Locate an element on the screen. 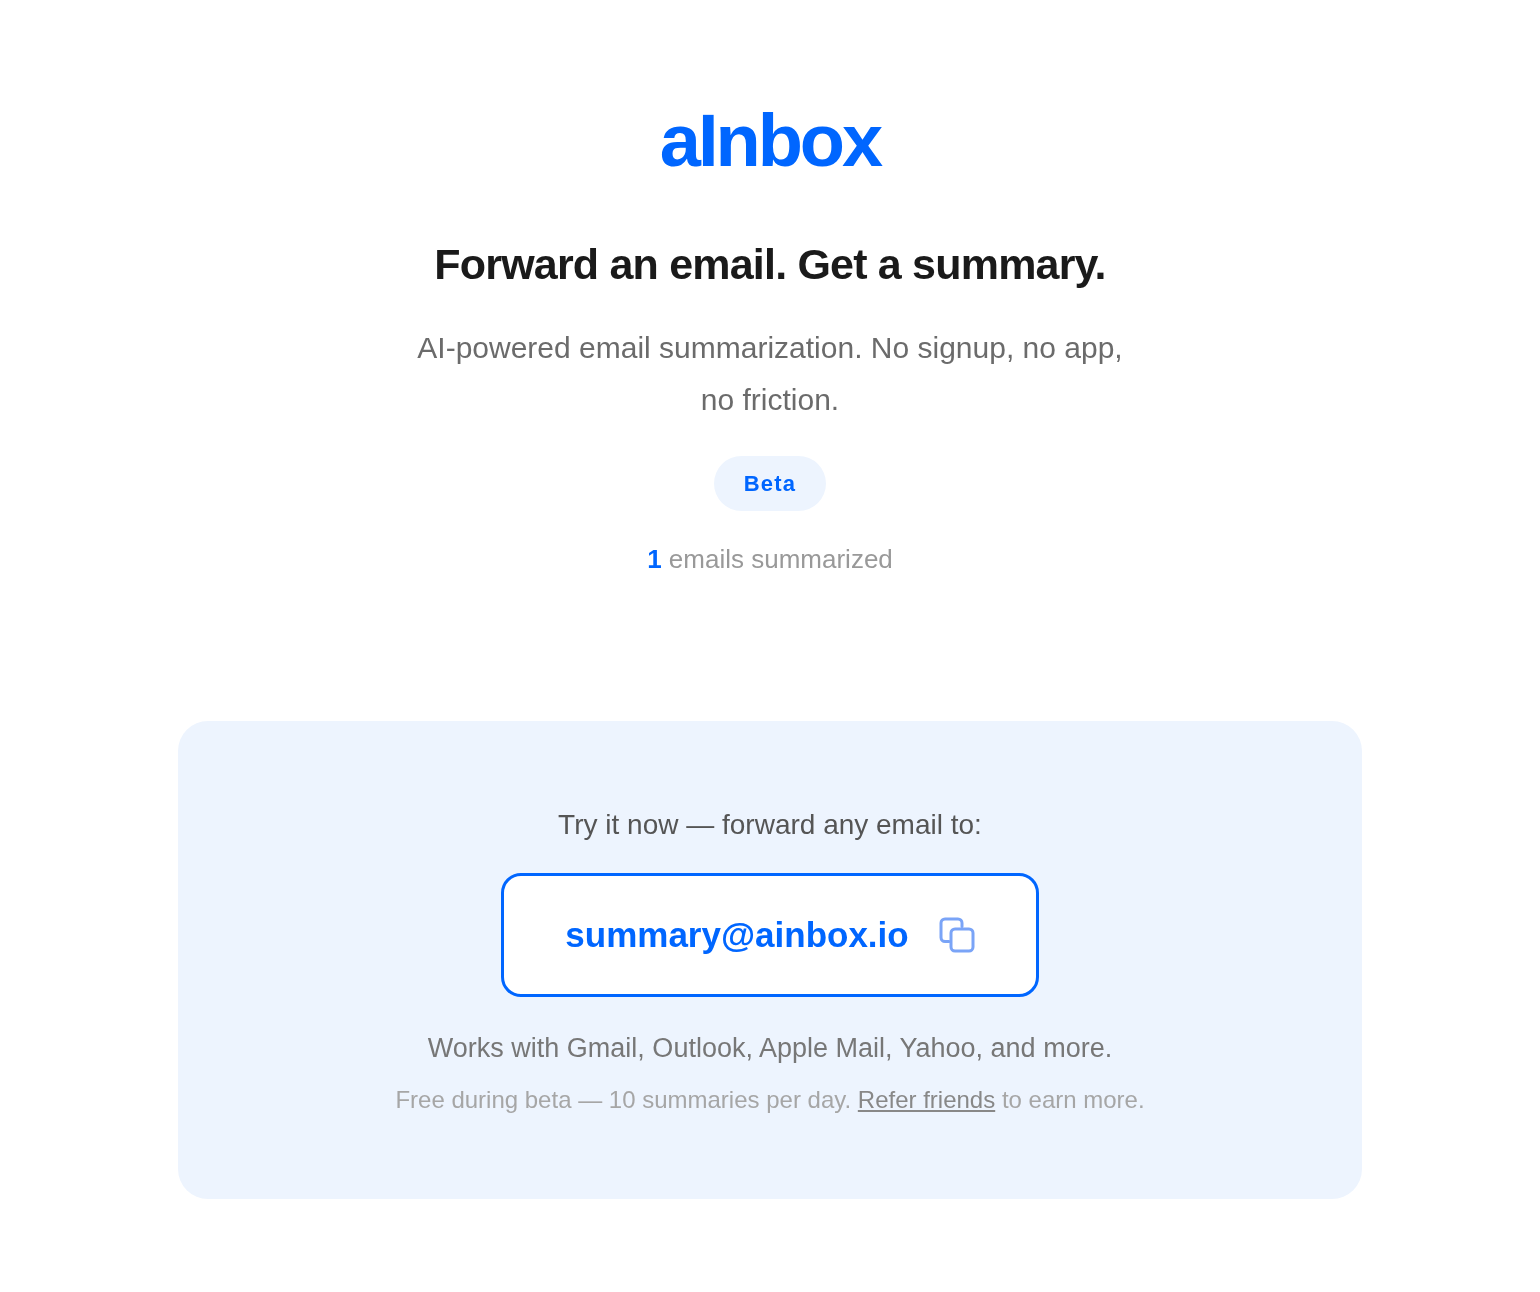  hero-heading: Forward an email. Get a summary. is located at coordinates (770, 264).